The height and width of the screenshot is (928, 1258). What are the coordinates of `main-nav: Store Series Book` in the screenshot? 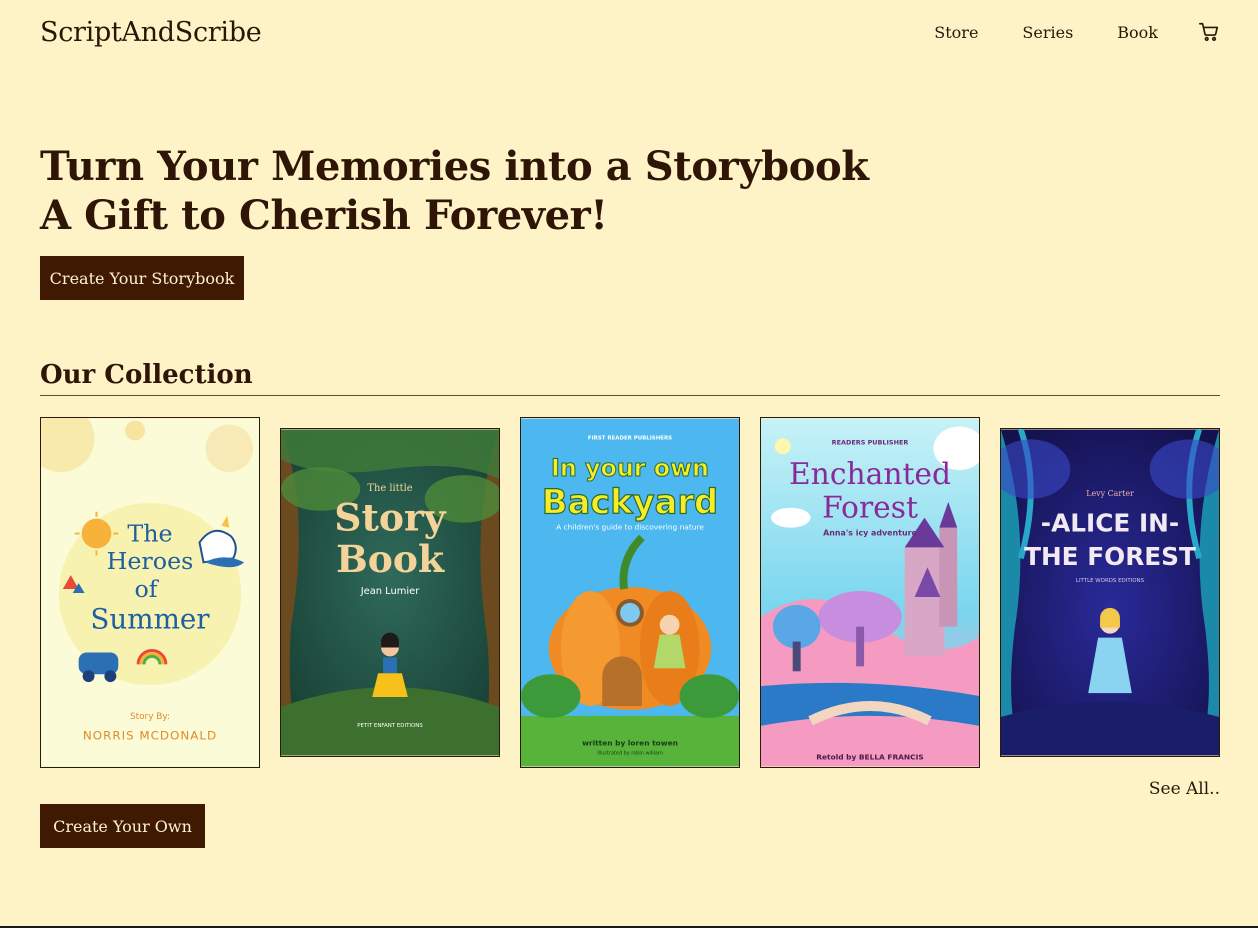 It's located at (1077, 32).